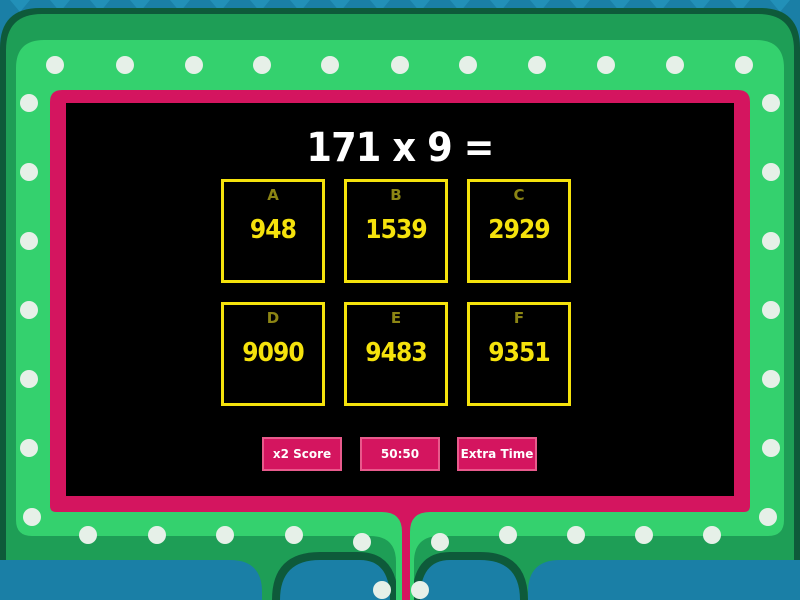  I want to click on extra-time-button: Extra Time, so click(497, 454).